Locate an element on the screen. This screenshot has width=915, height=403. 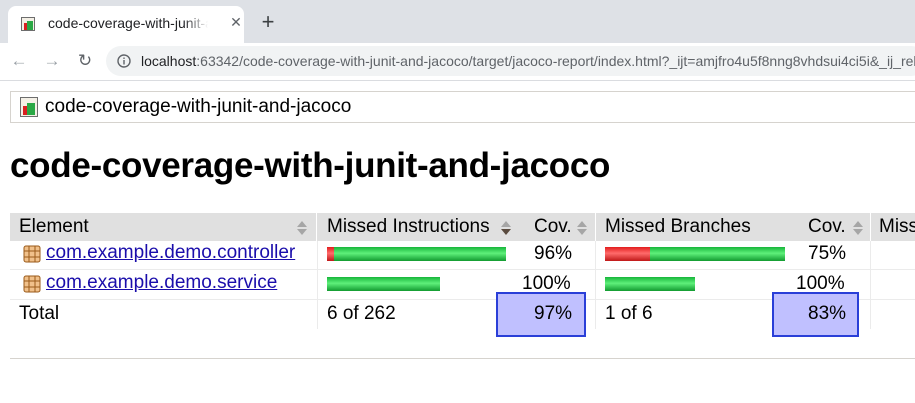
column-header-label: Element is located at coordinates (54, 226).